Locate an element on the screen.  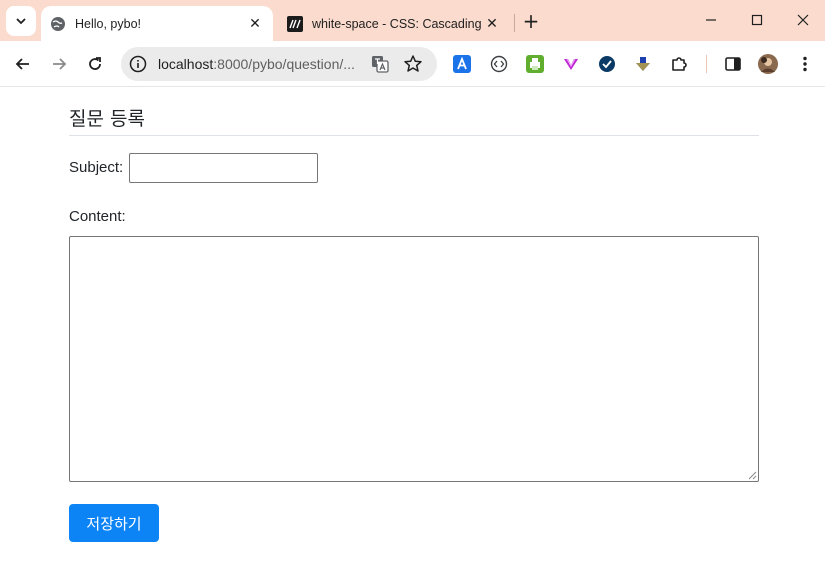
puzzle-icon is located at coordinates (679, 64).